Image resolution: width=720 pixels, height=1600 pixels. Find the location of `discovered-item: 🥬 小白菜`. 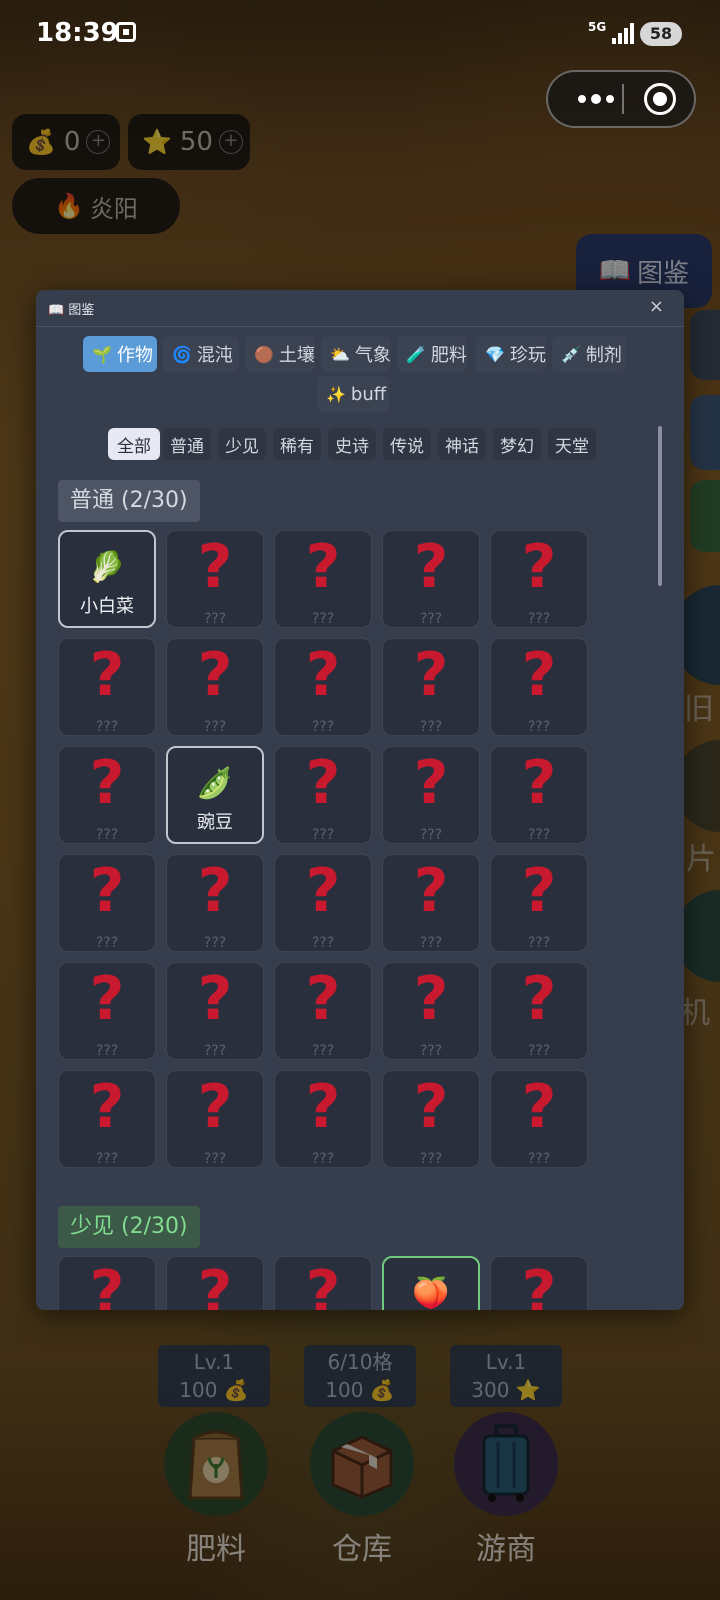

discovered-item: 🥬 小白菜 is located at coordinates (107, 579).